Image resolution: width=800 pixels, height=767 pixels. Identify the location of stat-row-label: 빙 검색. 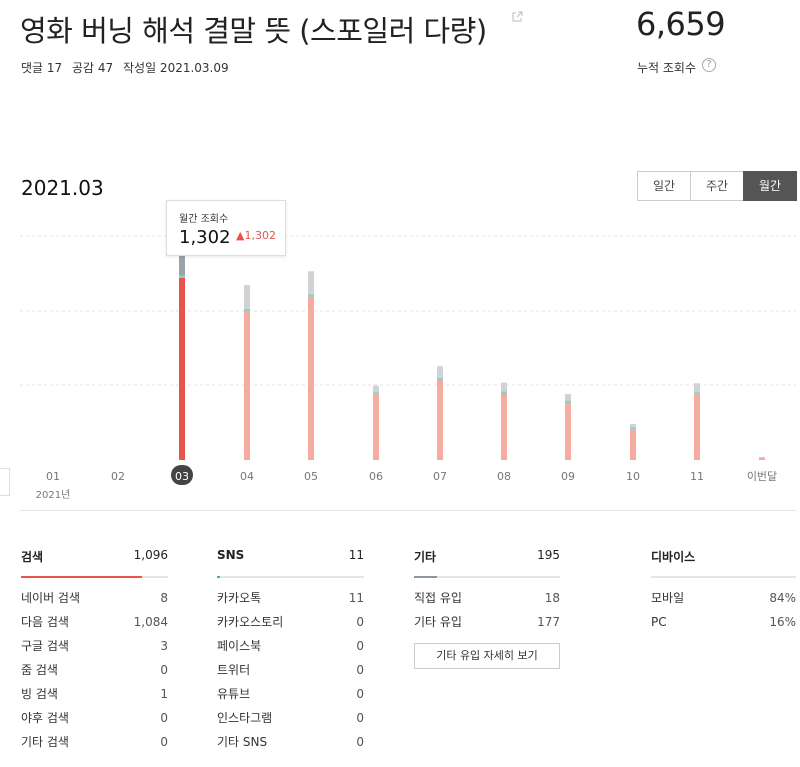
(39, 694).